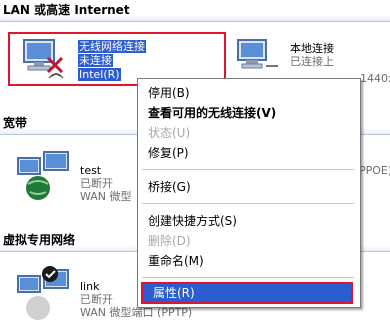 Image resolution: width=390 pixels, height=326 pixels. Describe the element at coordinates (248, 113) in the screenshot. I see `menu-item-view-wireless: 查看可用的无线连接(V)` at that location.